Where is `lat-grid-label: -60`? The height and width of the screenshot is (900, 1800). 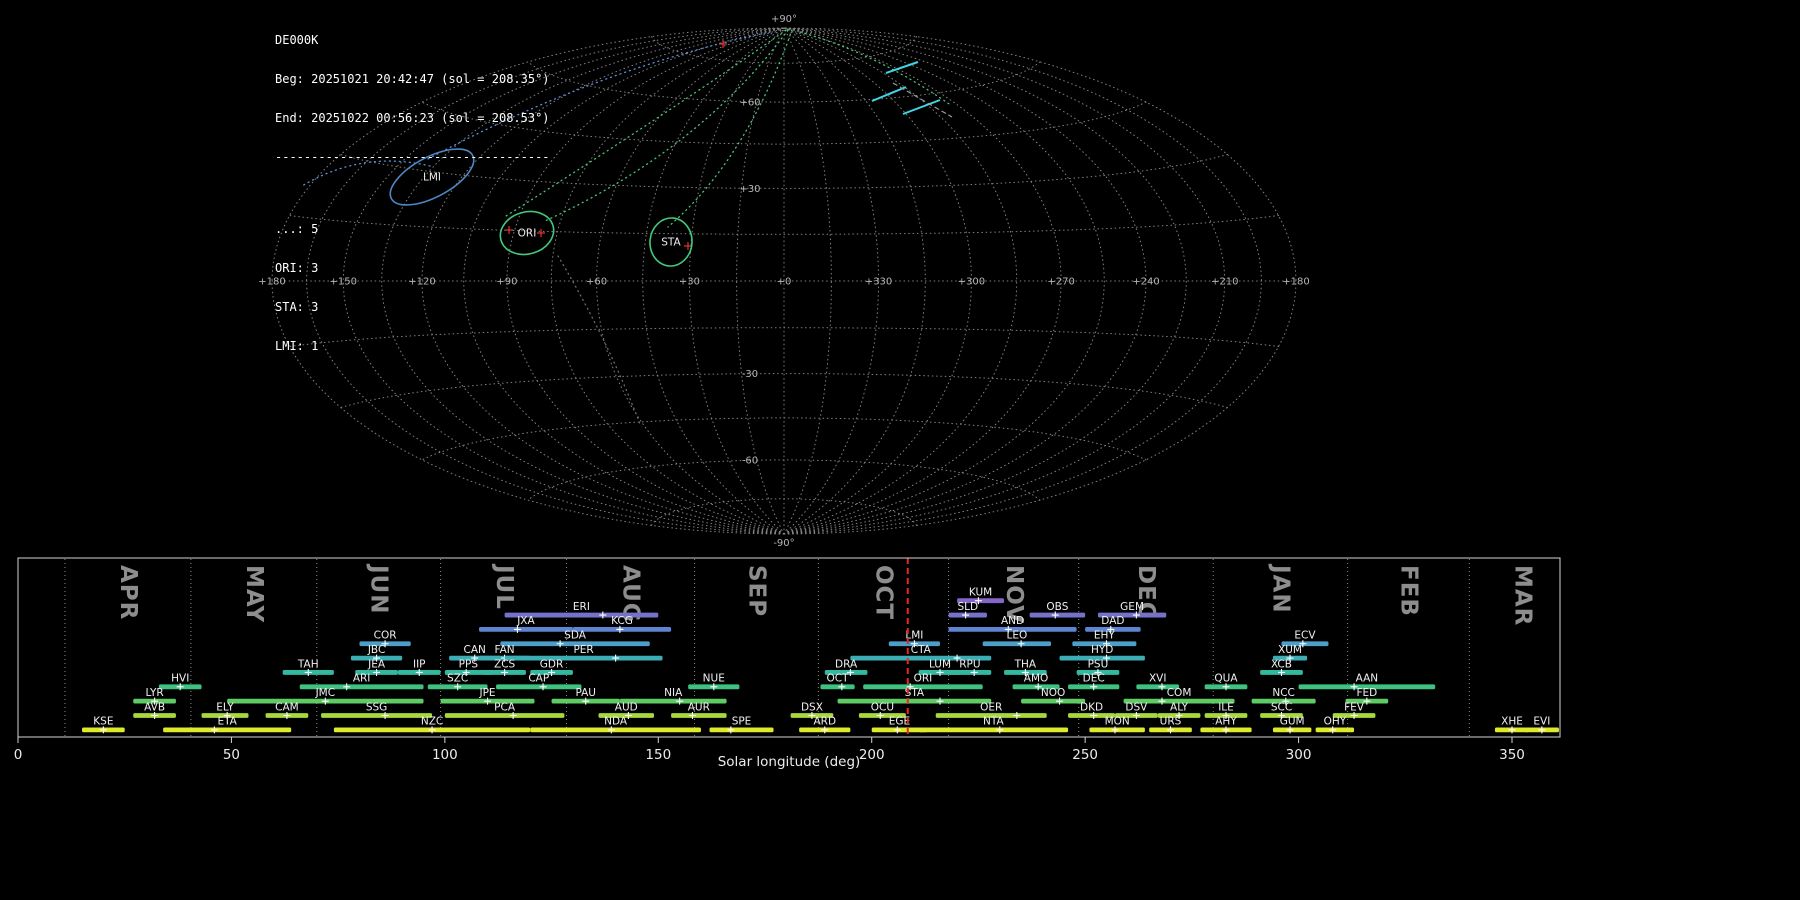 lat-grid-label: -60 is located at coordinates (750, 460).